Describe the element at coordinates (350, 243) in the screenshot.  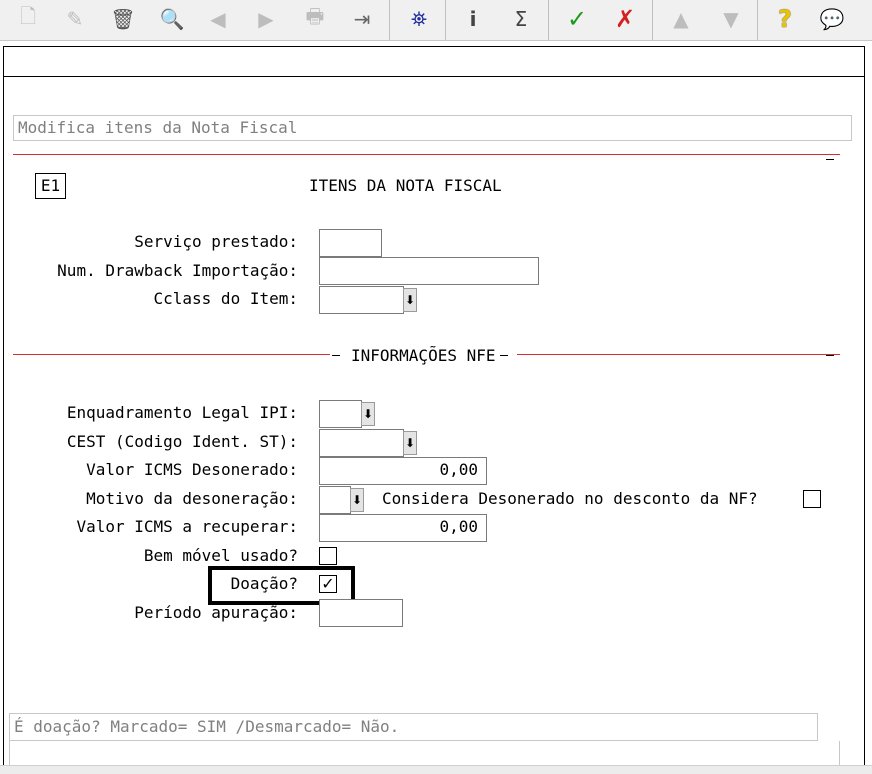
I see `servico-input` at that location.